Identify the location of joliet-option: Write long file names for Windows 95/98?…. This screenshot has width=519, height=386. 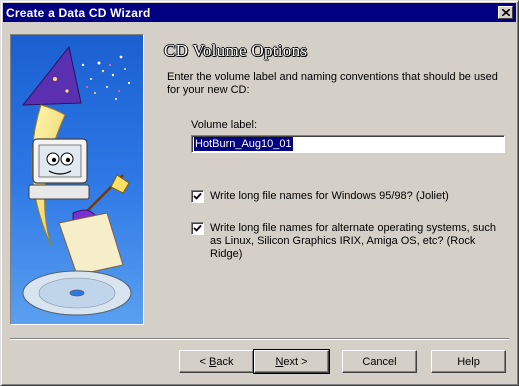
(351, 196).